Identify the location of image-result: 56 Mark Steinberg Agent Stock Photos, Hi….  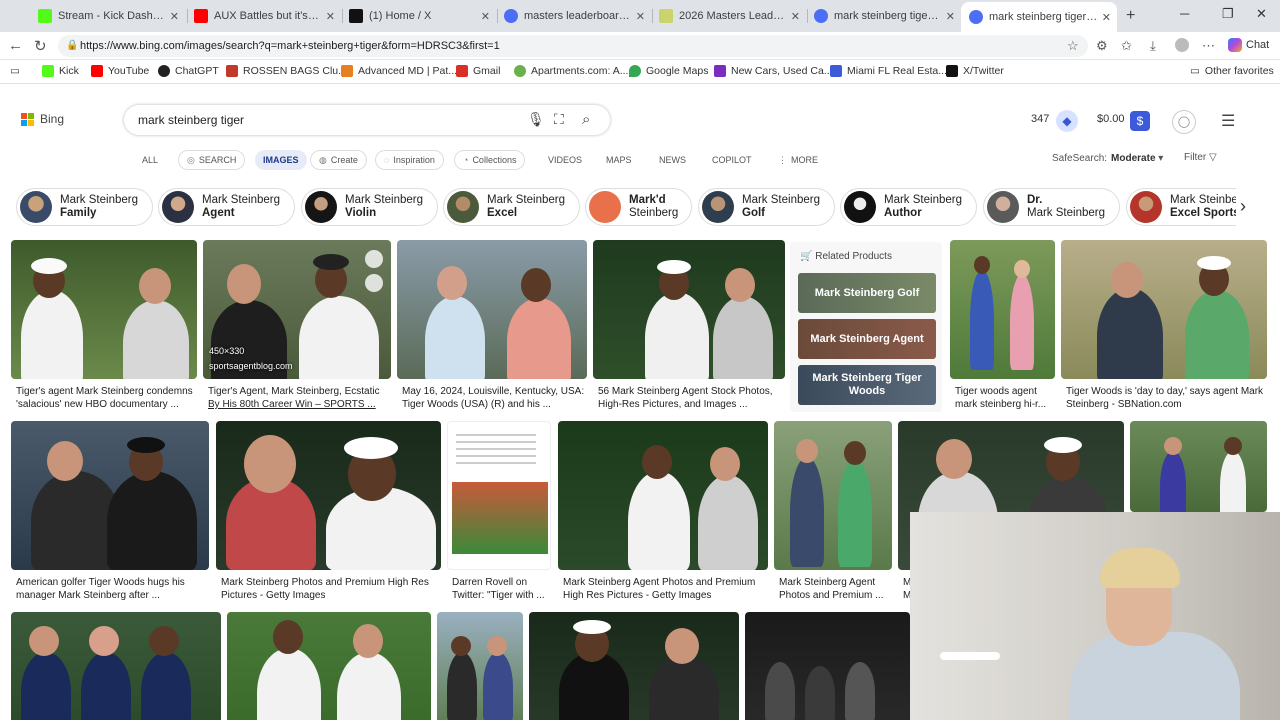
(689, 326).